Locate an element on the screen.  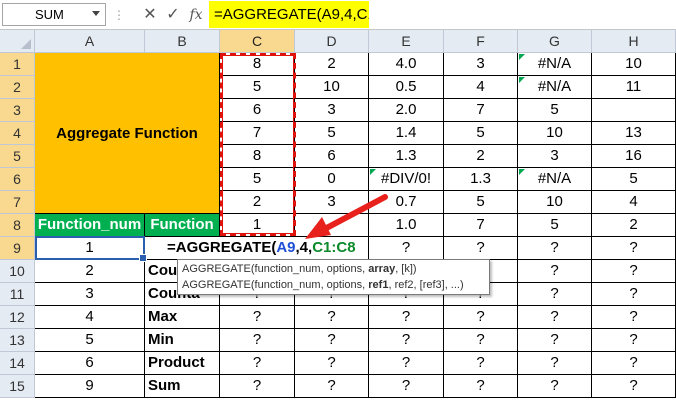
cell-h6: 5 is located at coordinates (634, 179).